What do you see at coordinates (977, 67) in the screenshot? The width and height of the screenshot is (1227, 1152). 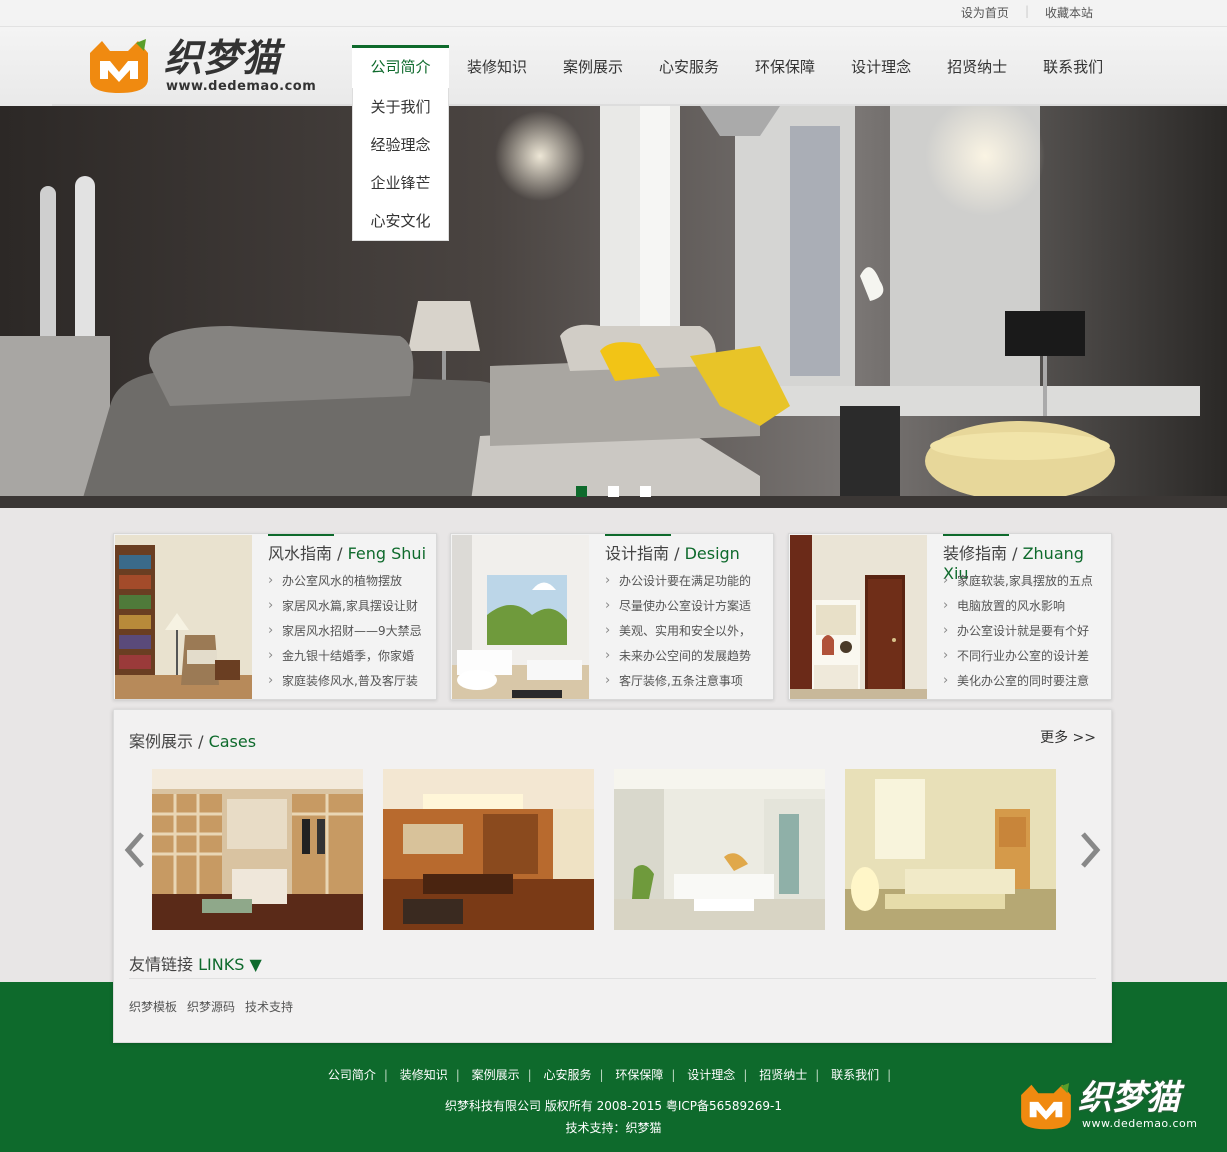 I see `nav-item-jobs: 招贤纳士` at bounding box center [977, 67].